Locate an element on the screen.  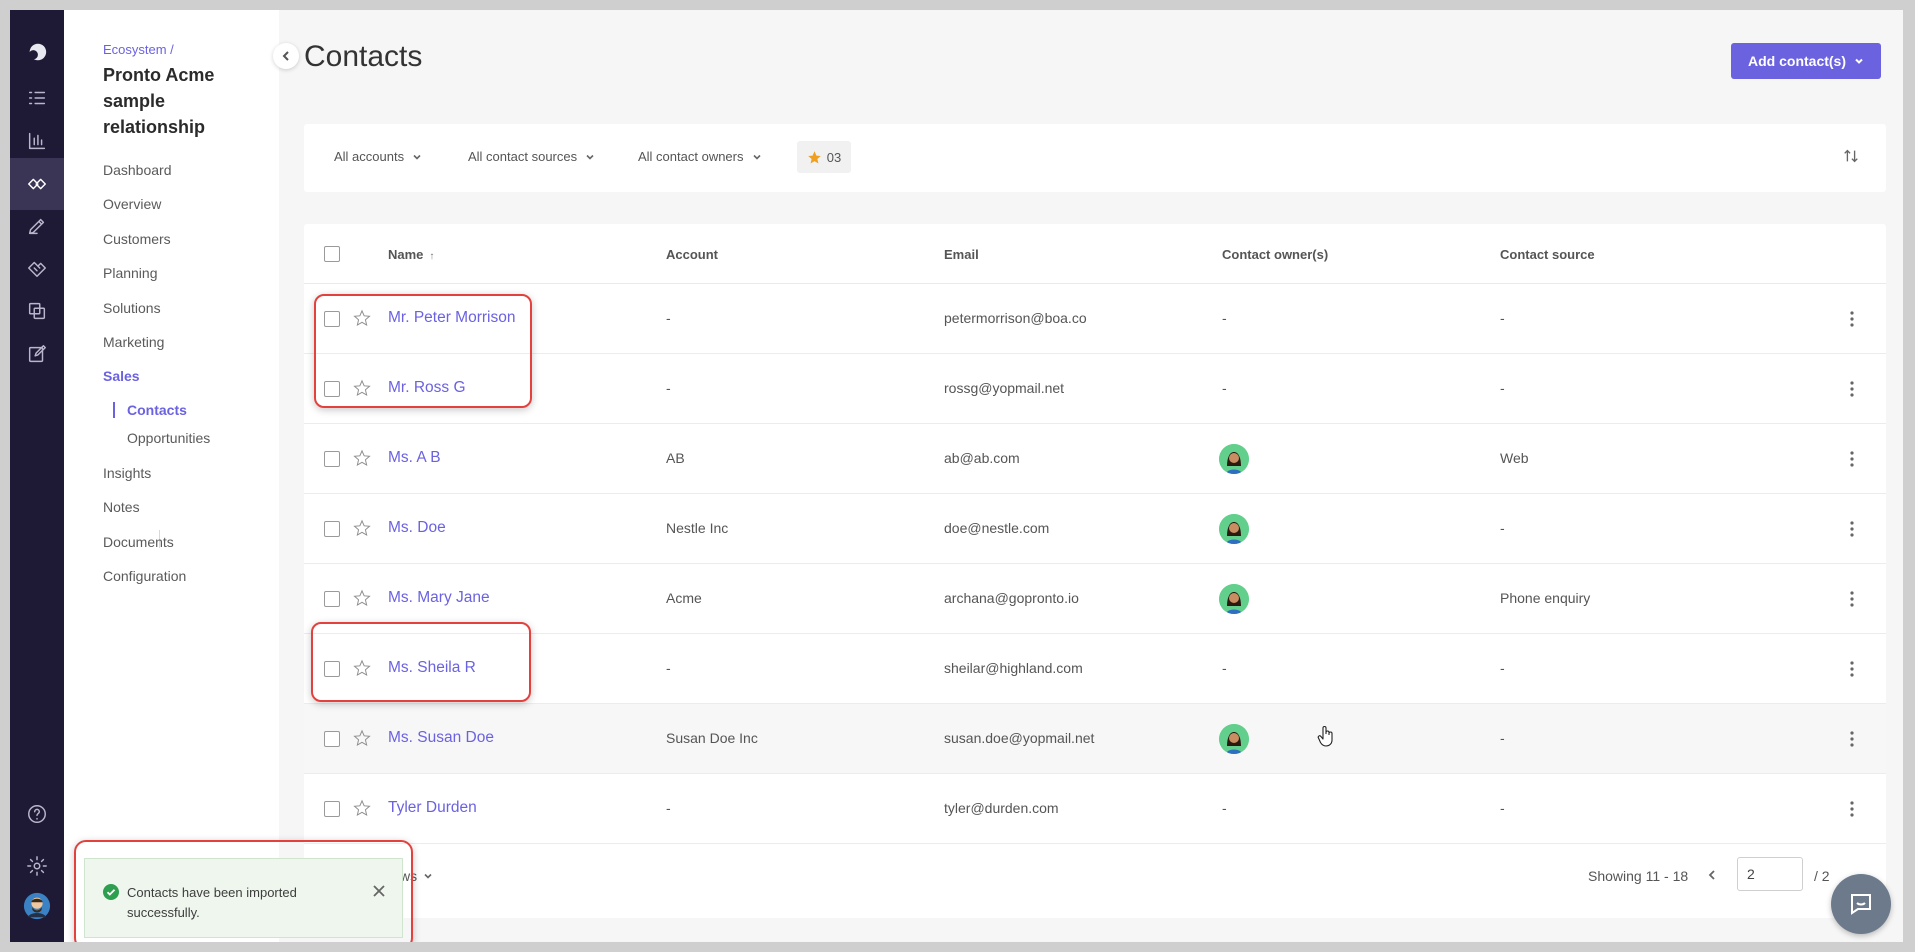
nav-opportunities: Opportunities is located at coordinates (162, 438).